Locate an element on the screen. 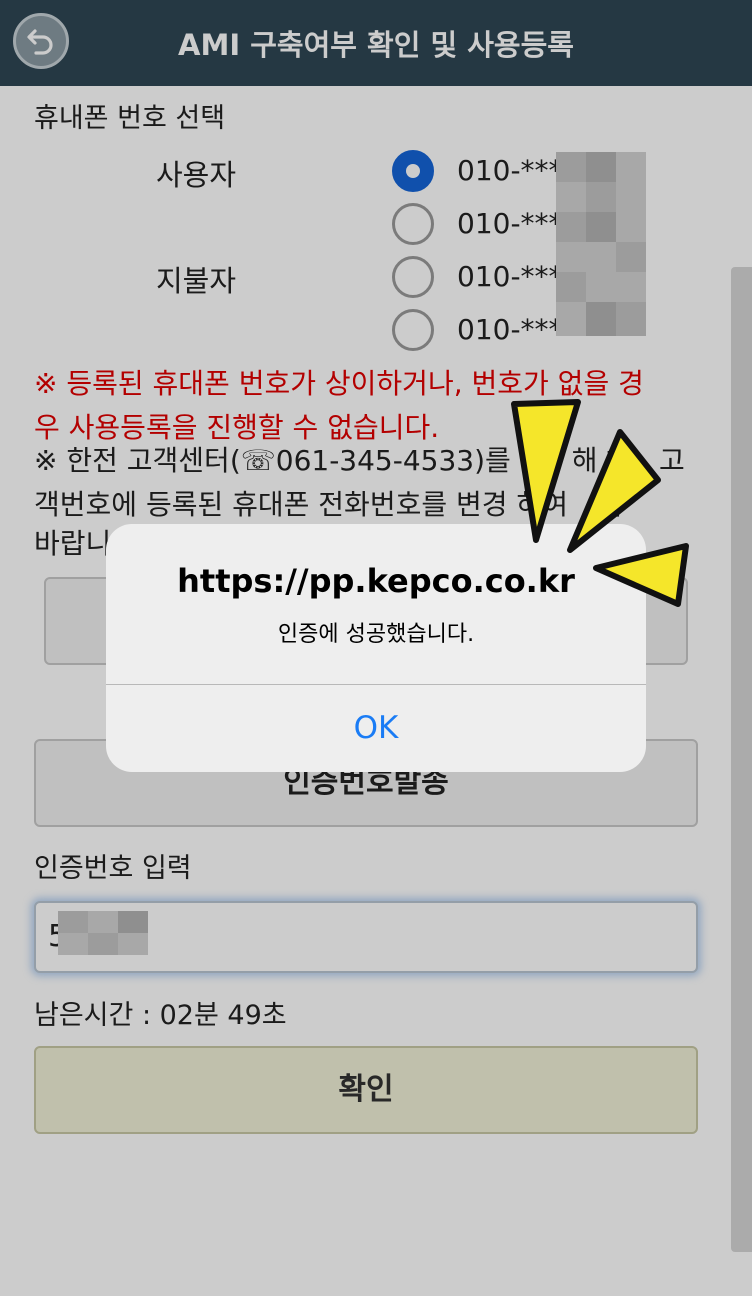 This screenshot has height=1296, width=752. ok-button: OK is located at coordinates (376, 728).